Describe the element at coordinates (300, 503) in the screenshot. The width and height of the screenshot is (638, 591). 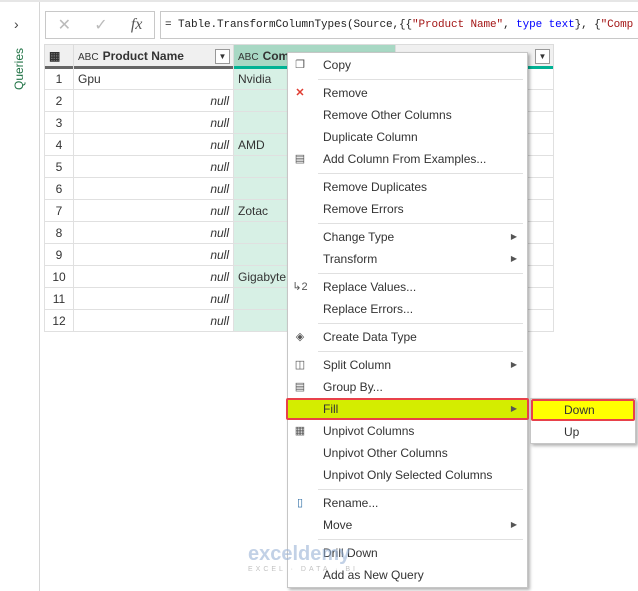
I see `rename-icon: ▯` at that location.